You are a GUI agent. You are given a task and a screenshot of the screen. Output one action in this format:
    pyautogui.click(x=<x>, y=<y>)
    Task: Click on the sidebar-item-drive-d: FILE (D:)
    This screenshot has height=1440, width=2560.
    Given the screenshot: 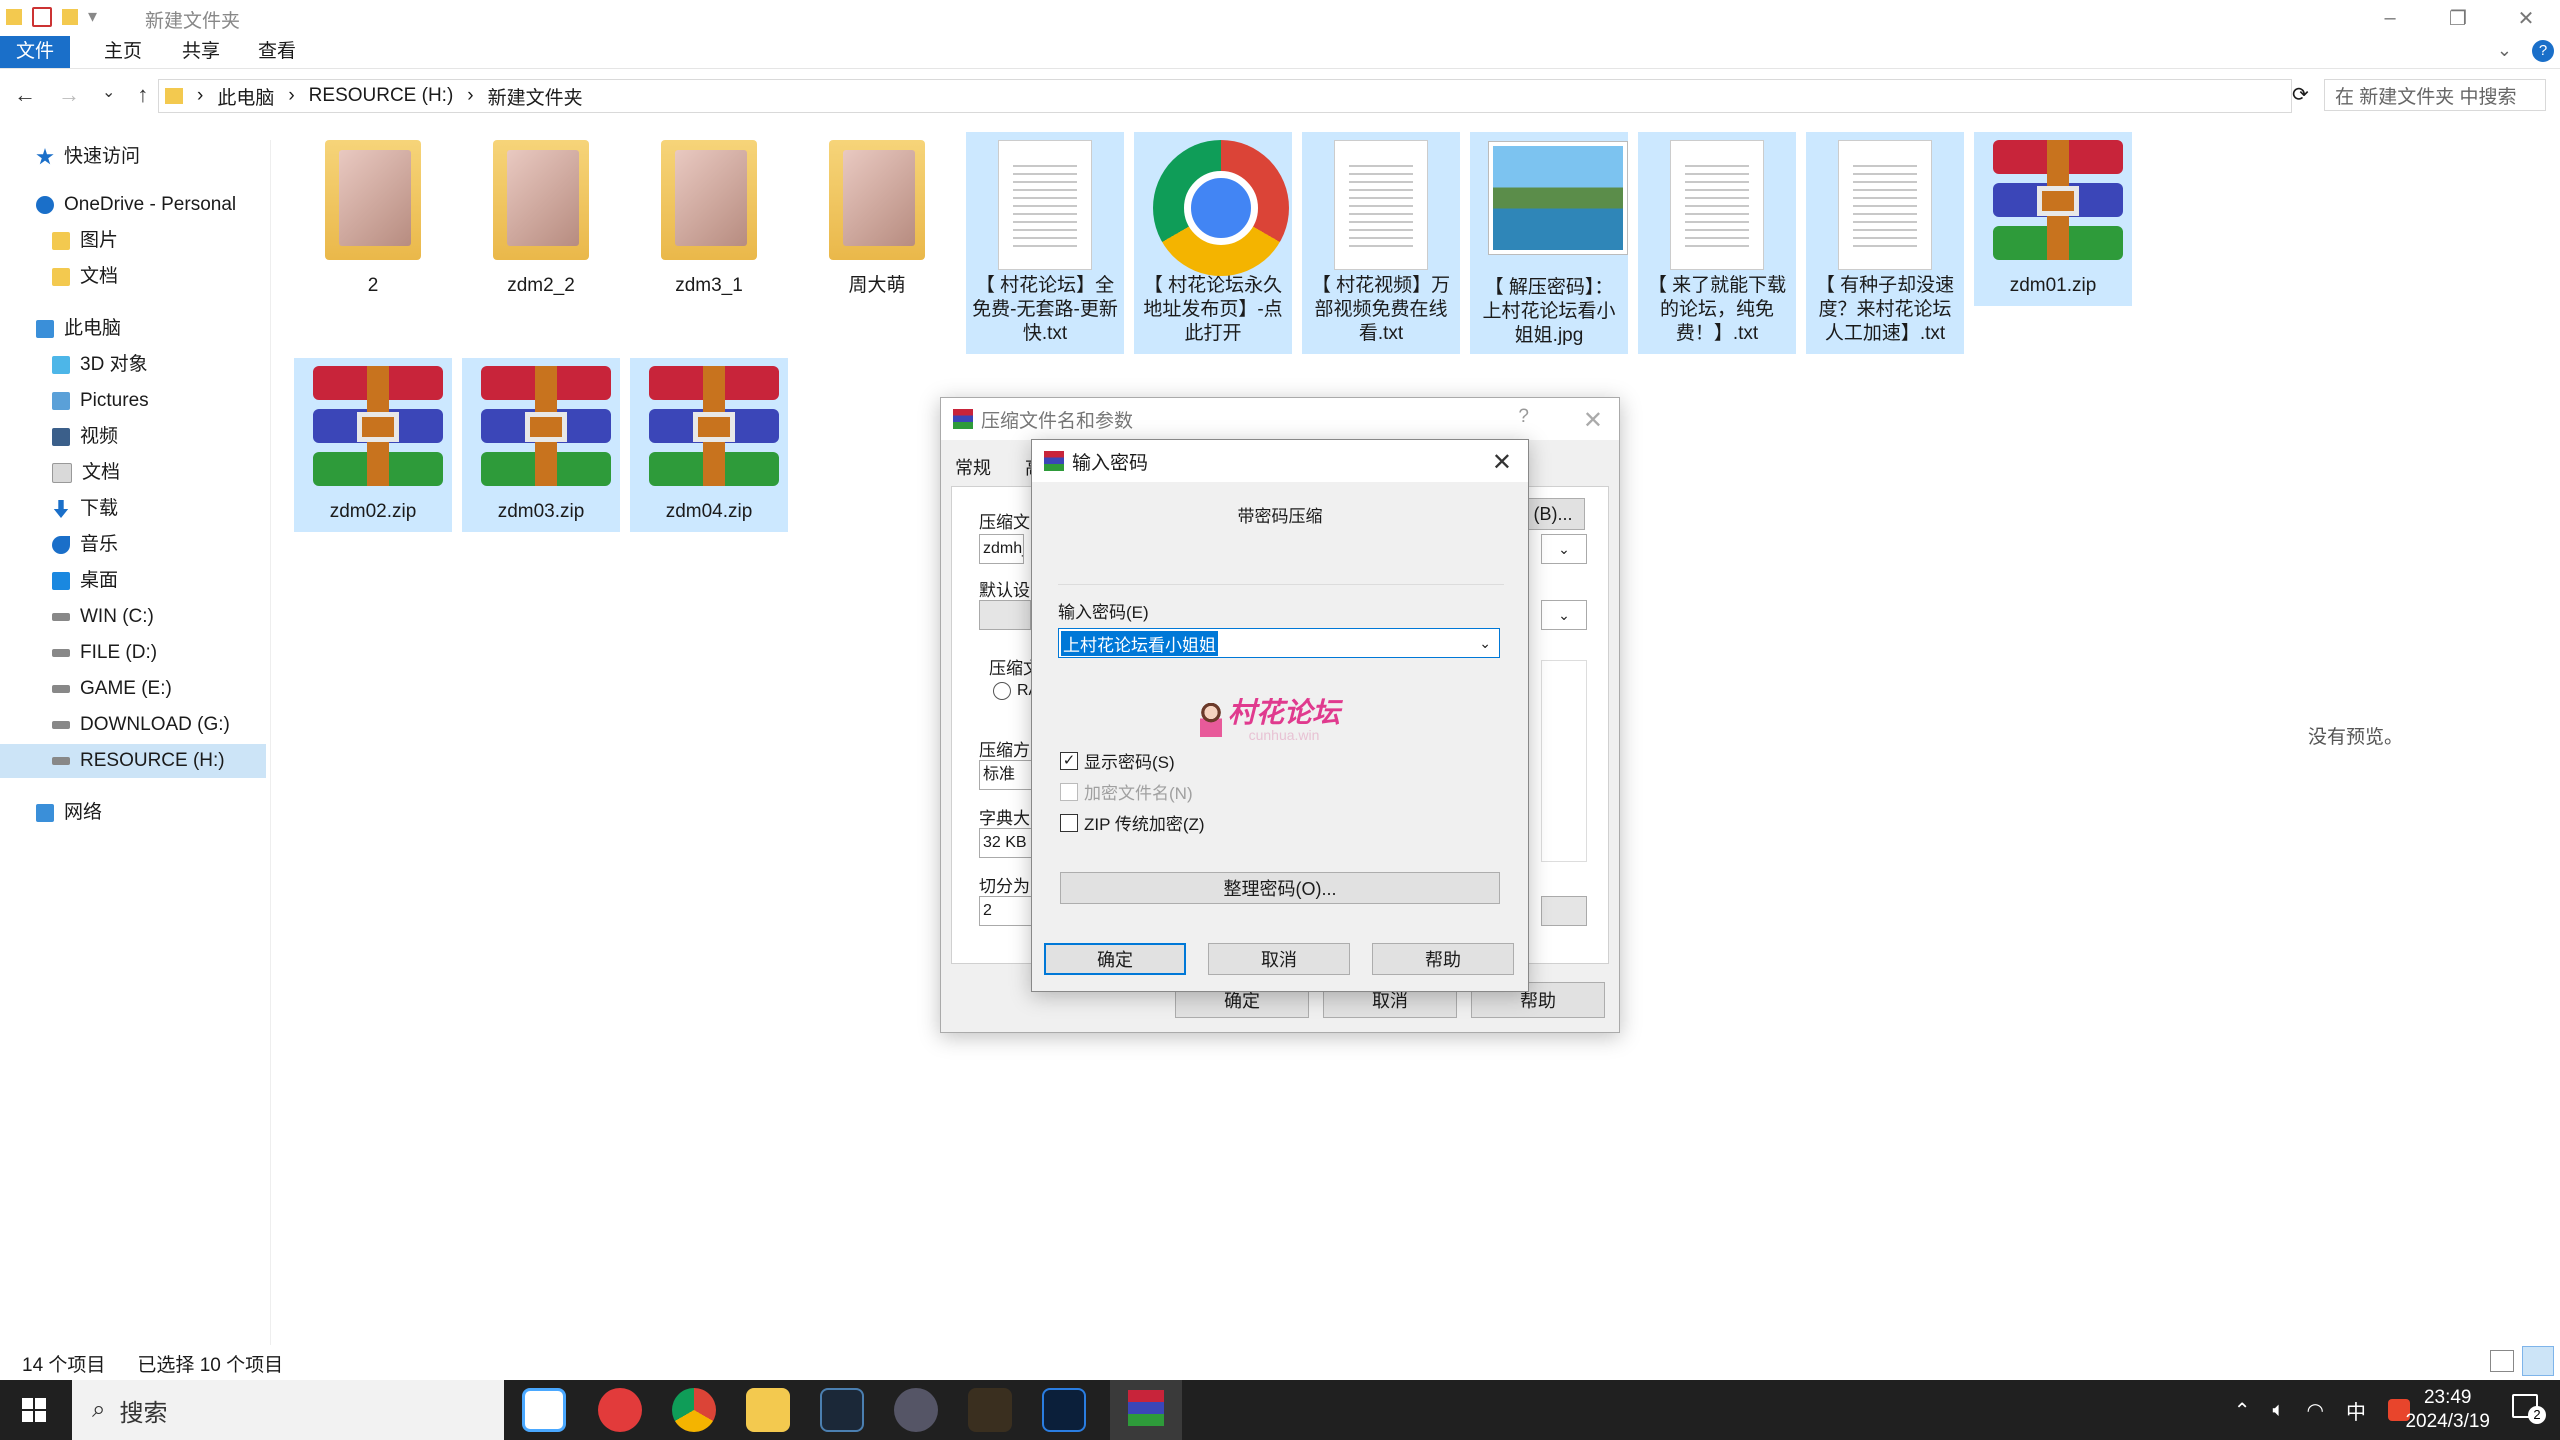 What is the action you would take?
    pyautogui.click(x=104, y=653)
    